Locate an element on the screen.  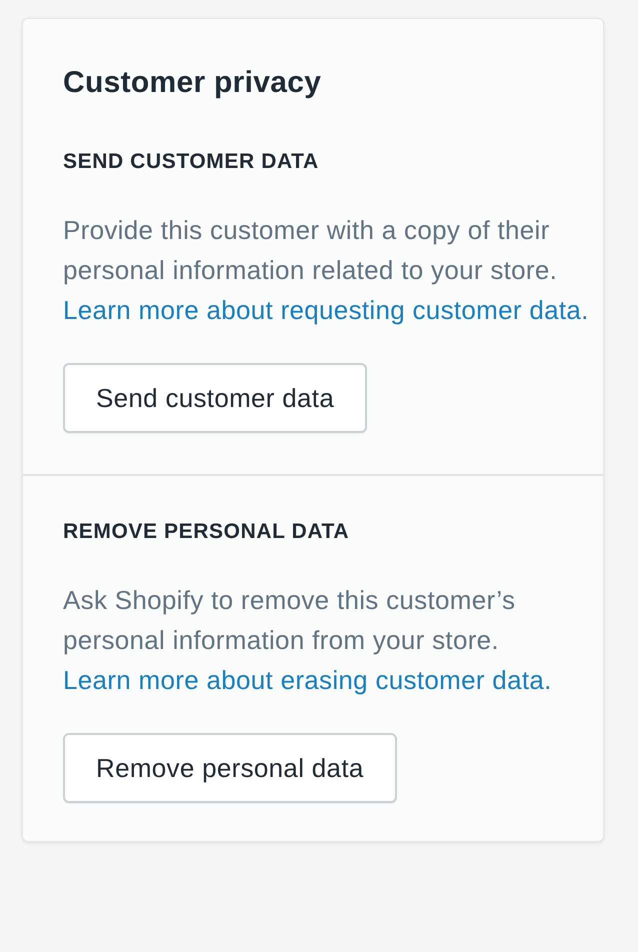
action-button: Remove personal data is located at coordinates (230, 768).